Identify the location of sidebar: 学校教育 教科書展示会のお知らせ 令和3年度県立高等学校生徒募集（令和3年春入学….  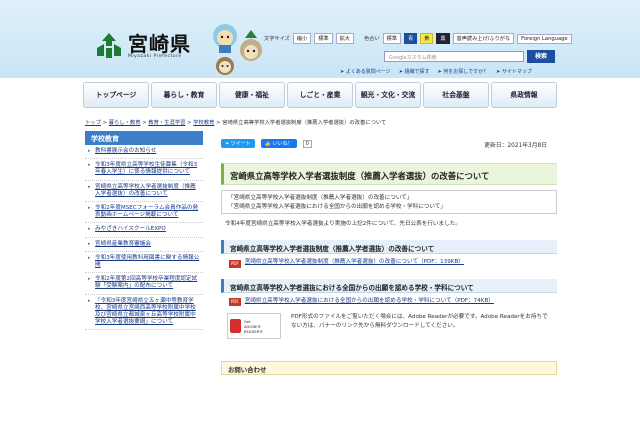
(144, 278).